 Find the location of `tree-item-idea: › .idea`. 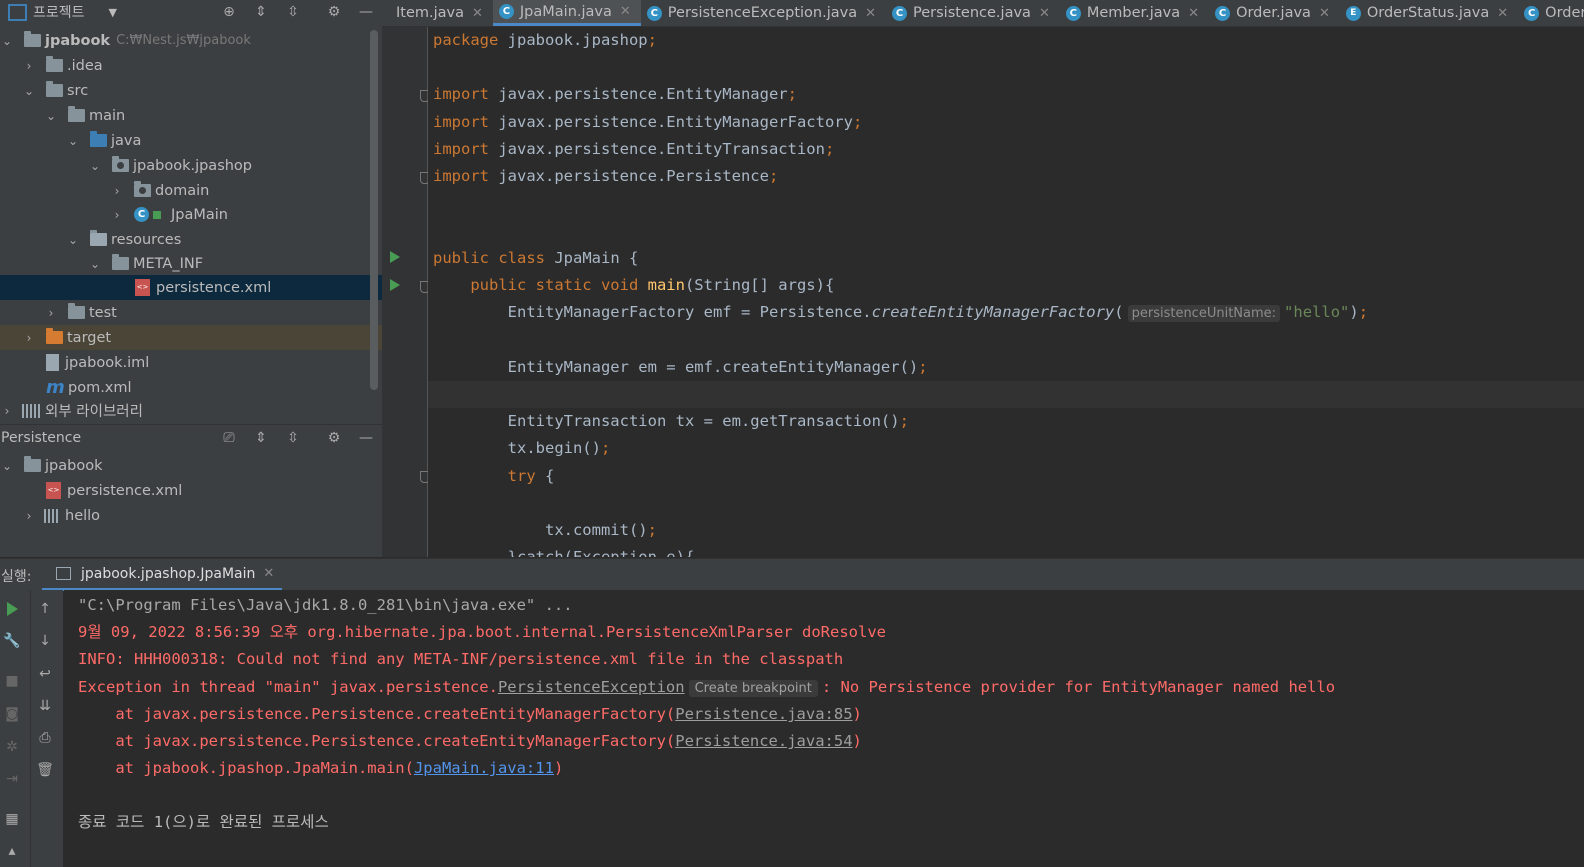

tree-item-idea: › .idea is located at coordinates (197, 65).